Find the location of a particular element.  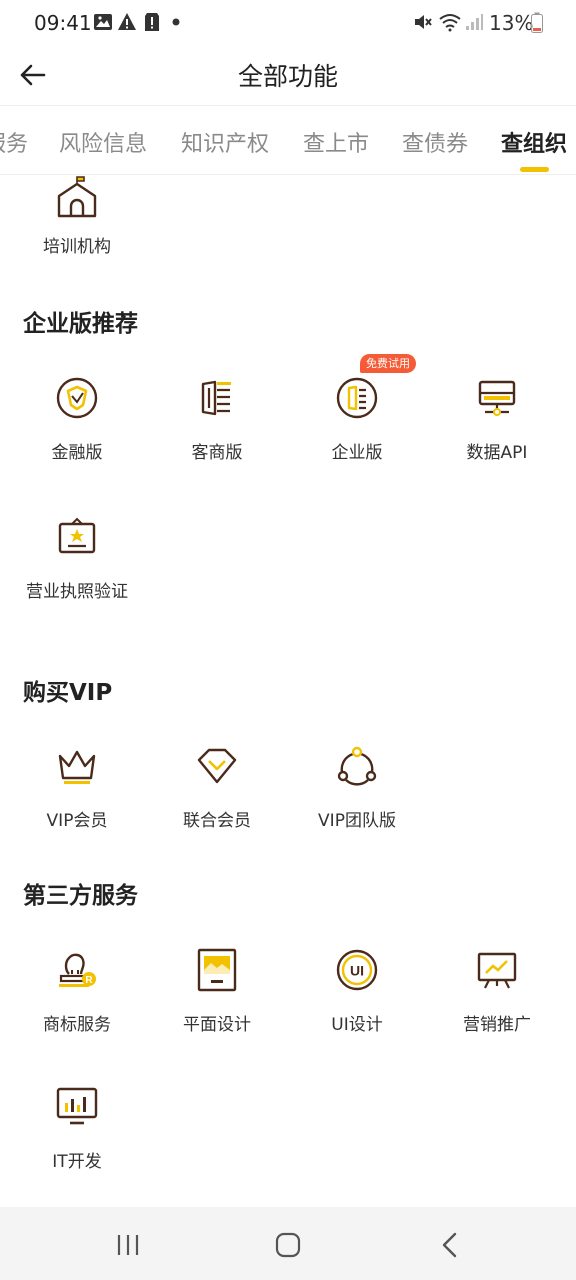

tab-risk-info: 风险信息 is located at coordinates (103, 142).